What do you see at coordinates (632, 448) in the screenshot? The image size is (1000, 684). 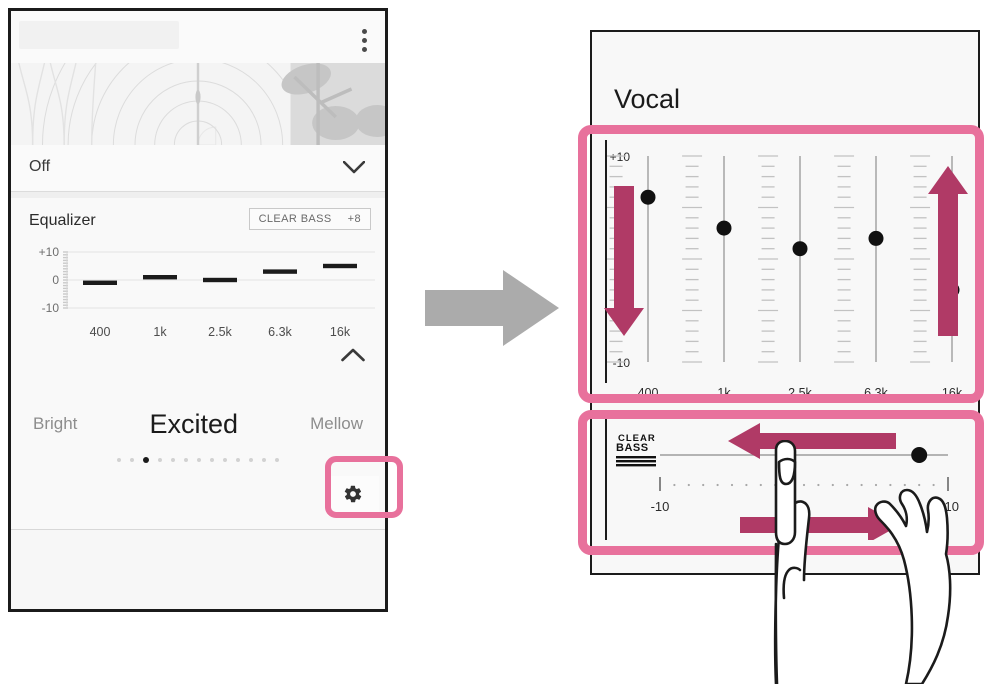 I see `svg-text: BASS` at bounding box center [632, 448].